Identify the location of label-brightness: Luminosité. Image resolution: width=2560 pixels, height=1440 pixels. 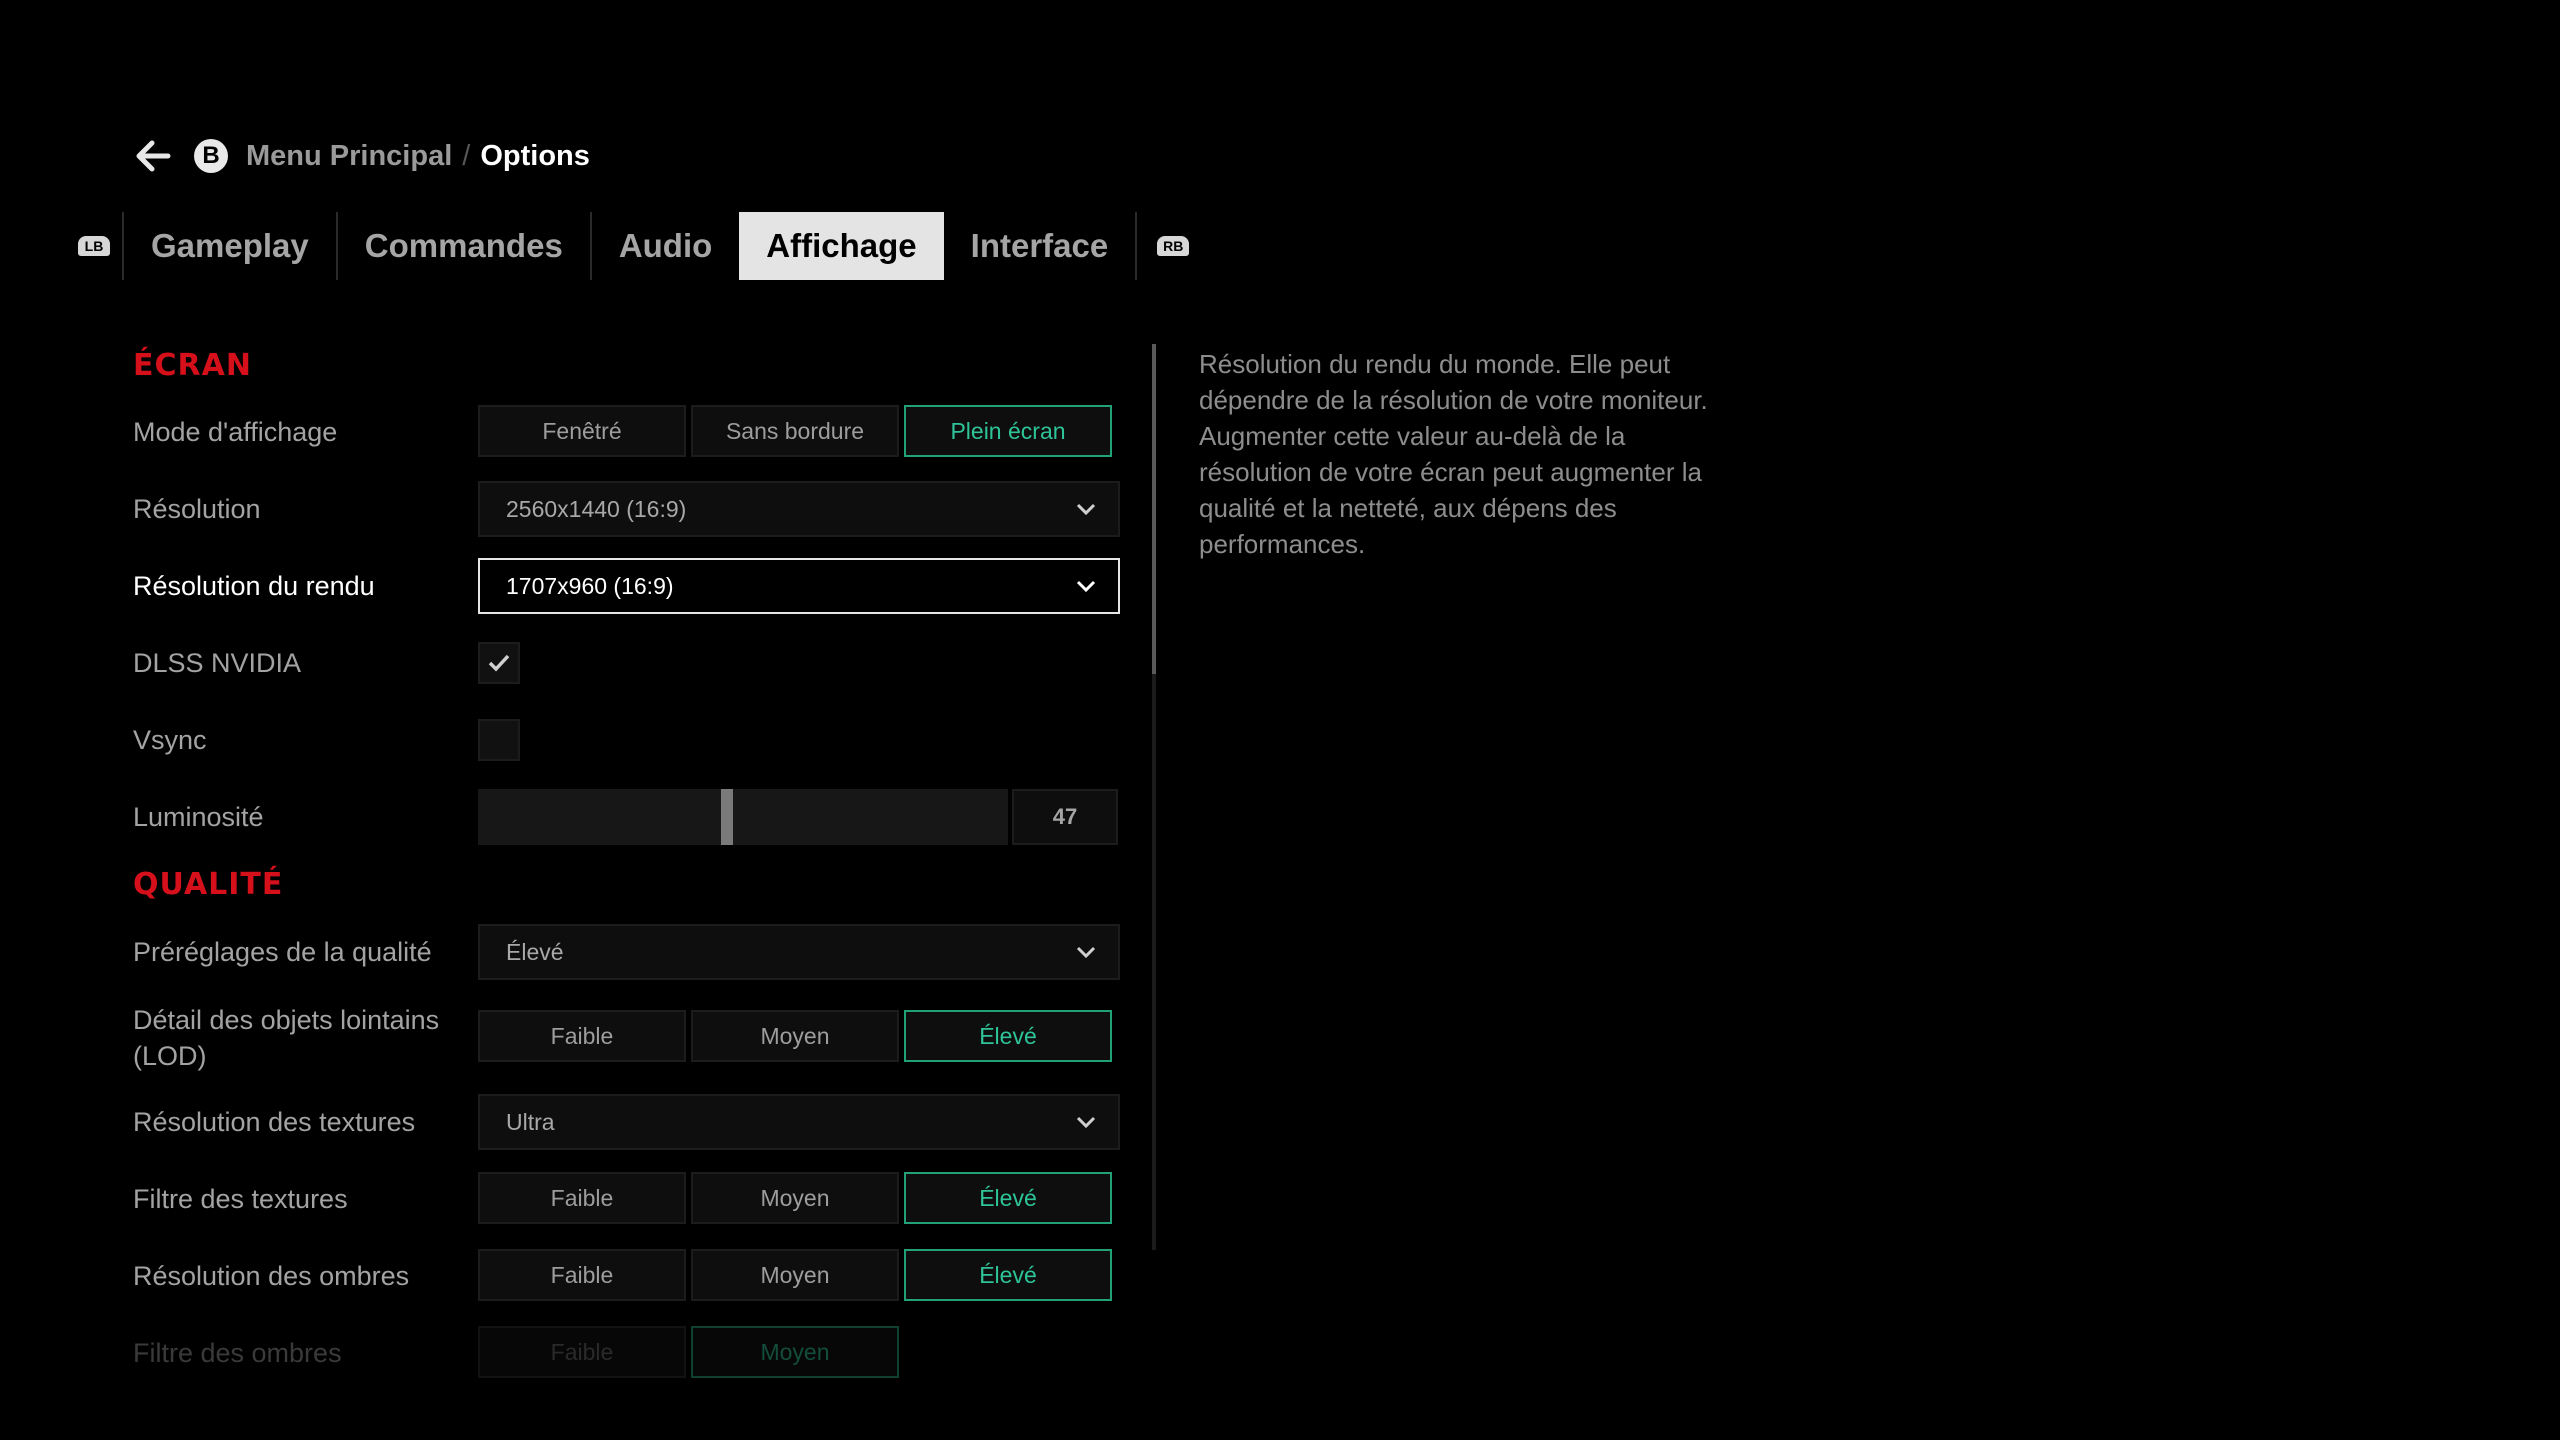
(198, 817).